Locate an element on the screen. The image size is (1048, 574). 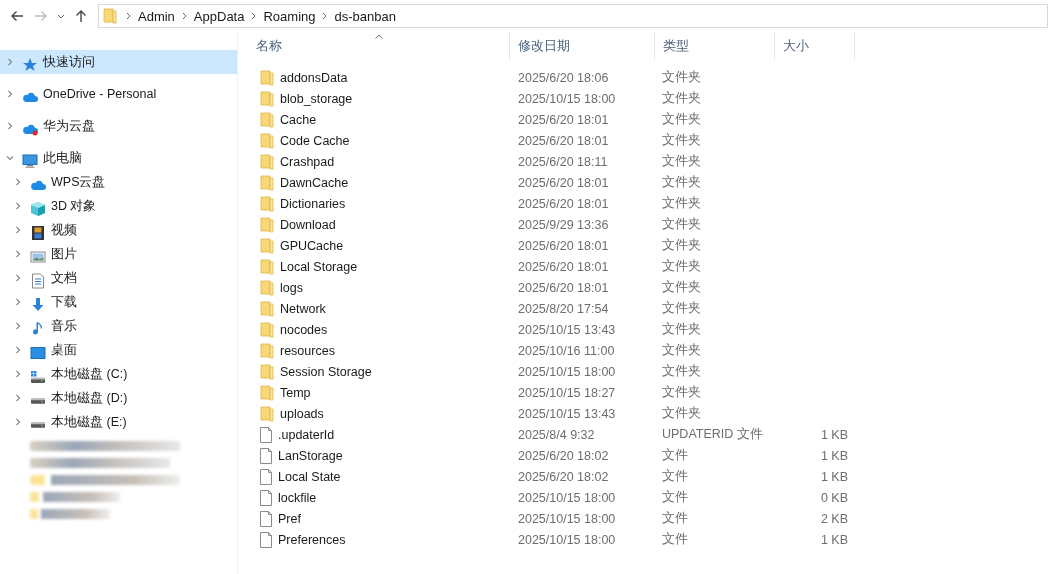
column-header: 大小 is located at coordinates (815, 46).